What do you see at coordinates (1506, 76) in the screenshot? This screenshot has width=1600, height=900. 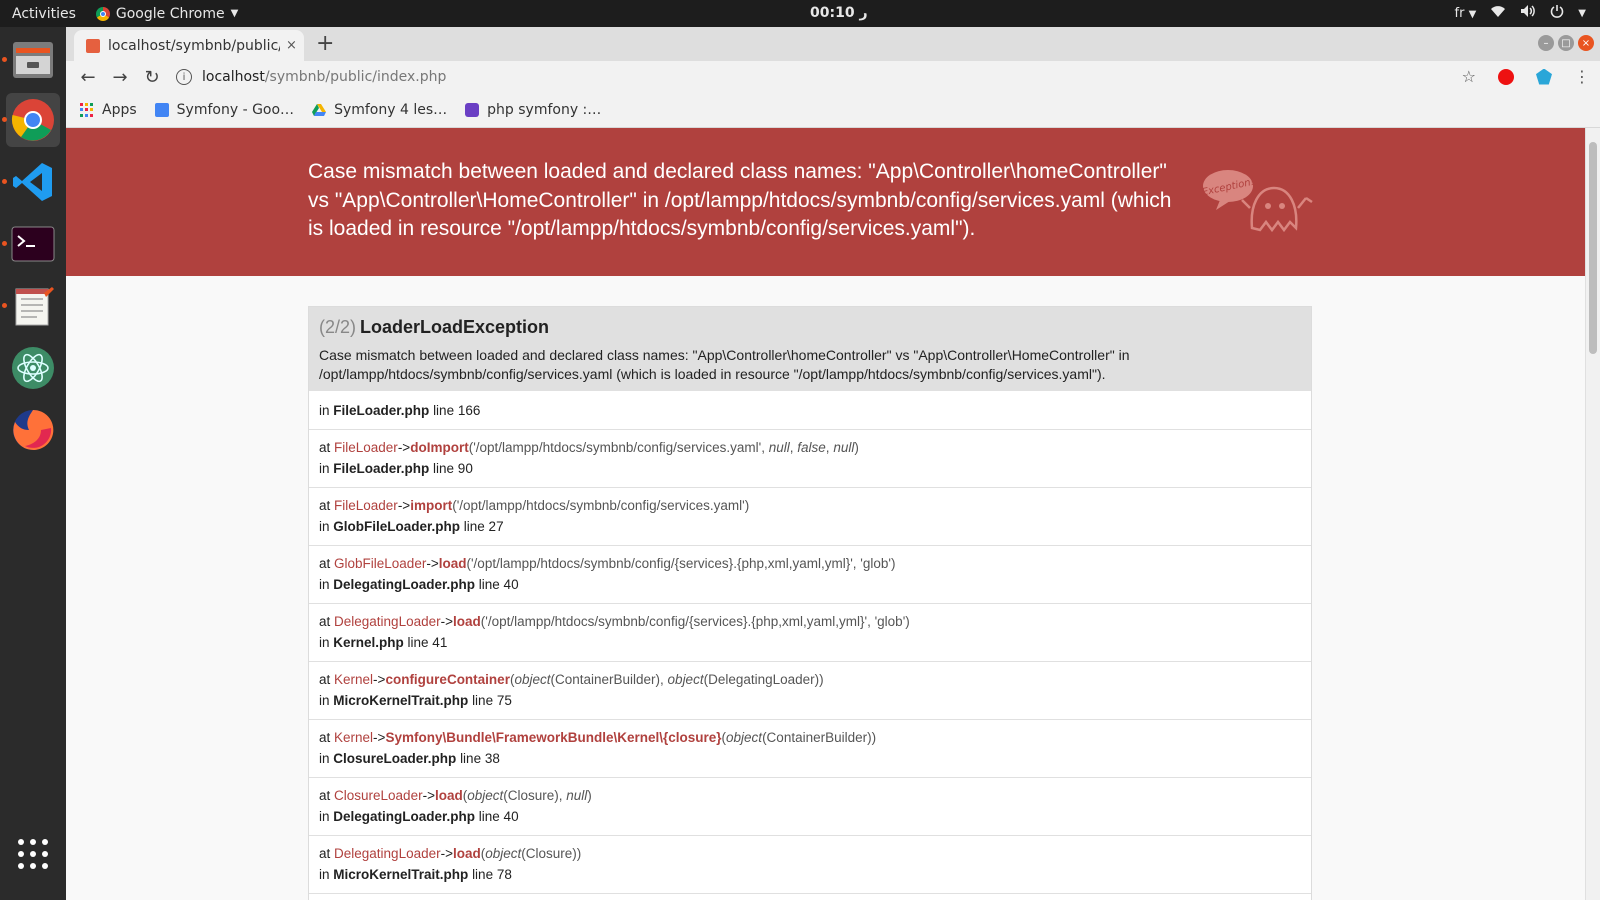 I see `extension-red-icon` at bounding box center [1506, 76].